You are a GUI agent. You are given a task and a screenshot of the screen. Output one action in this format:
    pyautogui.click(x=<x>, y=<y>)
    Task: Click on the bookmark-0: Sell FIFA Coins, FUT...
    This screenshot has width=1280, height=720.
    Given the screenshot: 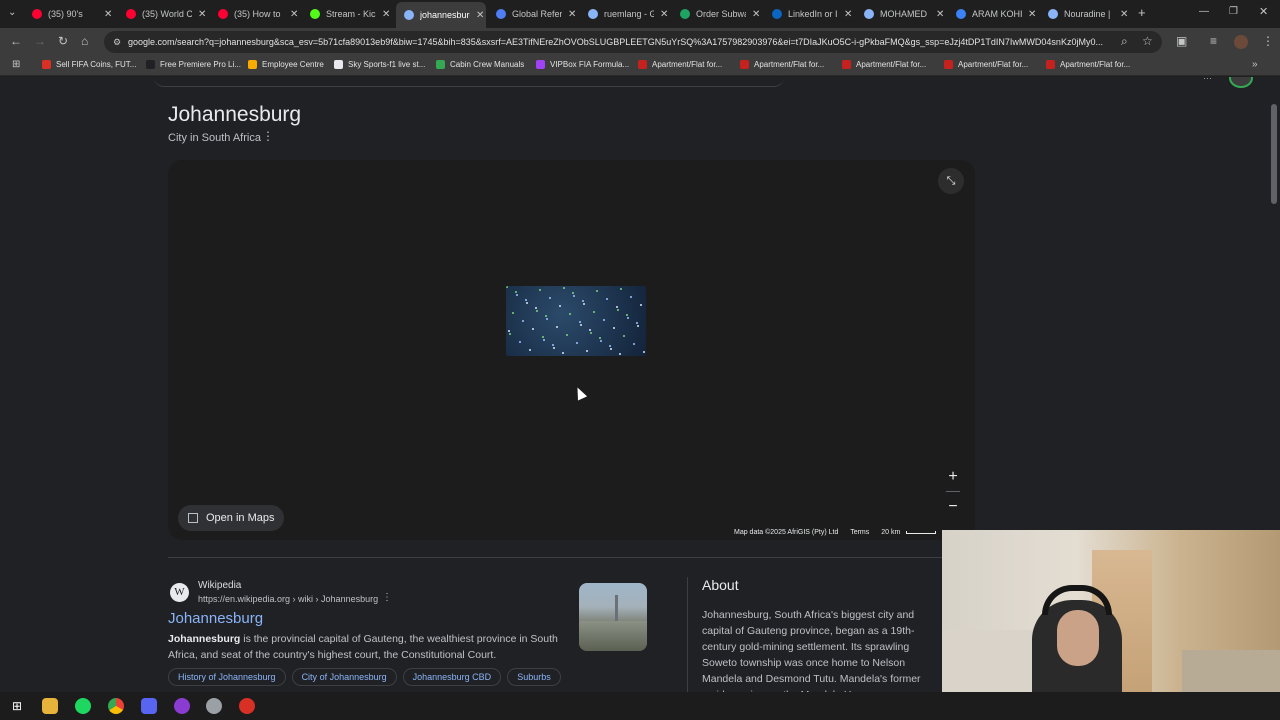 What is the action you would take?
    pyautogui.click(x=89, y=64)
    